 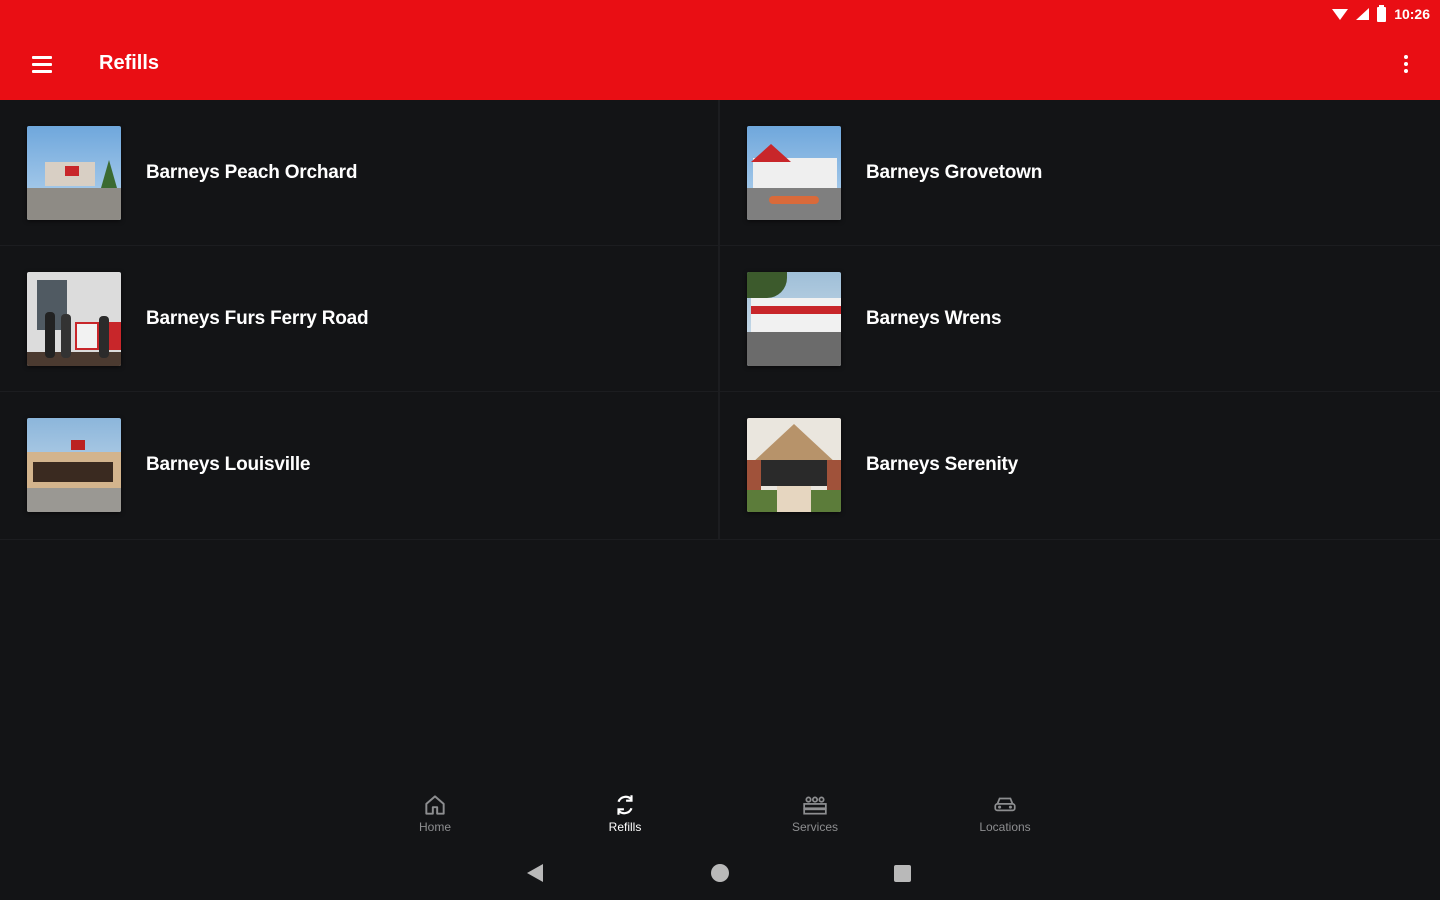 What do you see at coordinates (815, 805) in the screenshot?
I see `services-icon` at bounding box center [815, 805].